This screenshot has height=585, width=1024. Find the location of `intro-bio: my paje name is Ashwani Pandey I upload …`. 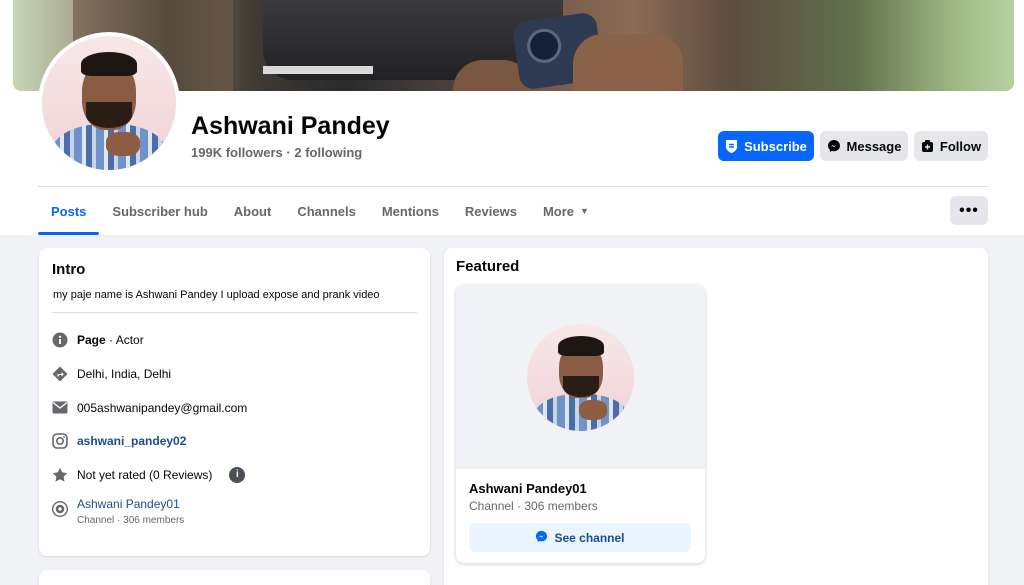

intro-bio: my paje name is Ashwani Pandey I upload … is located at coordinates (216, 295).